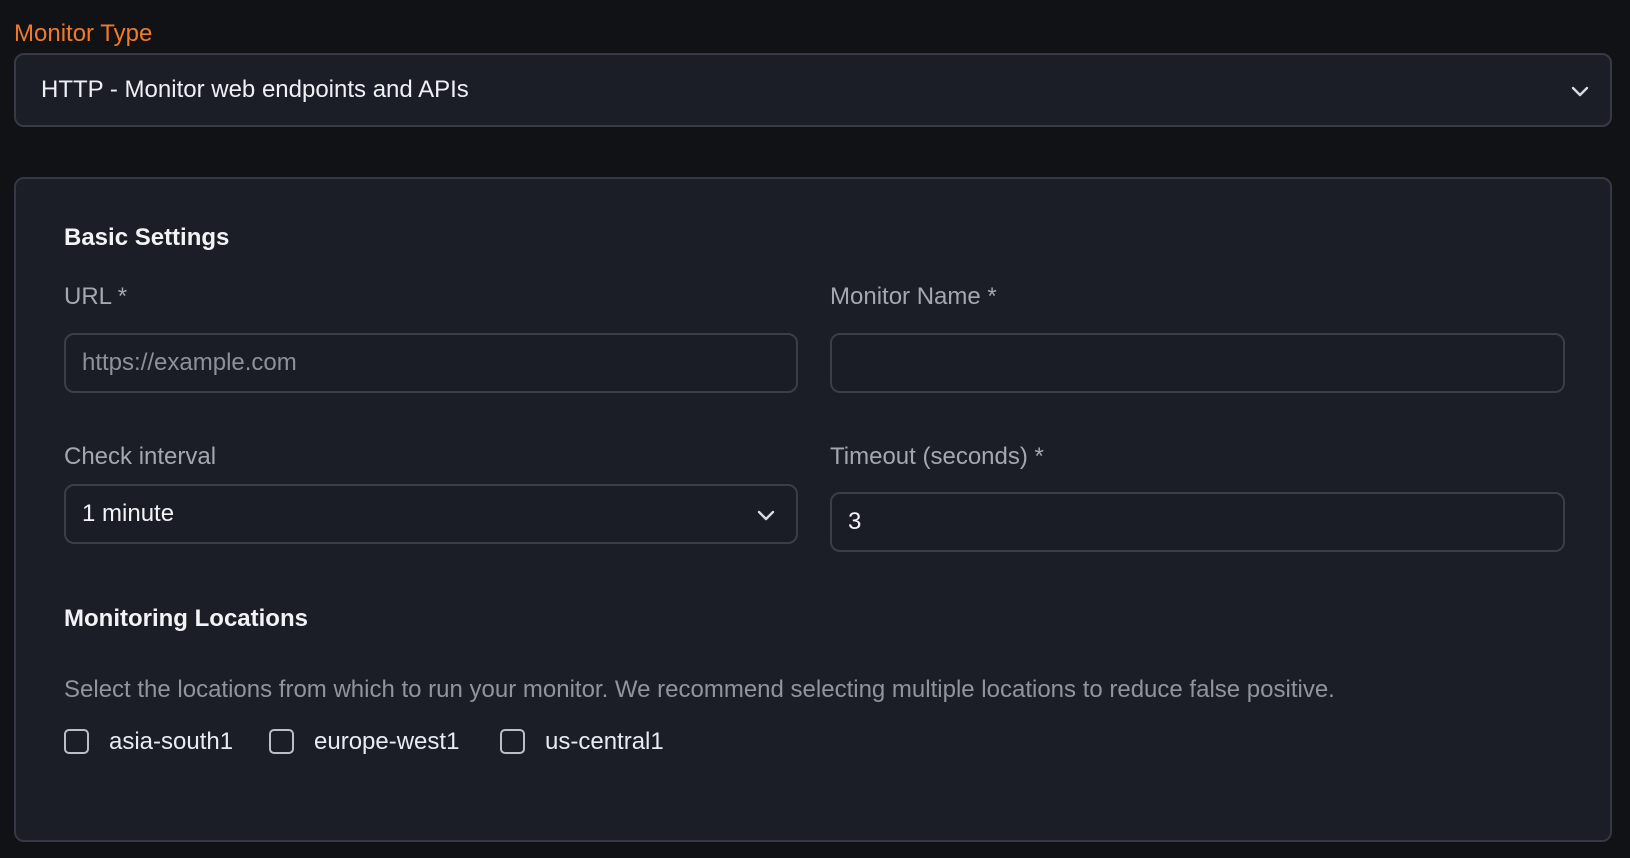 The image size is (1630, 858). What do you see at coordinates (431, 363) in the screenshot?
I see `url-input: https://example.com` at bounding box center [431, 363].